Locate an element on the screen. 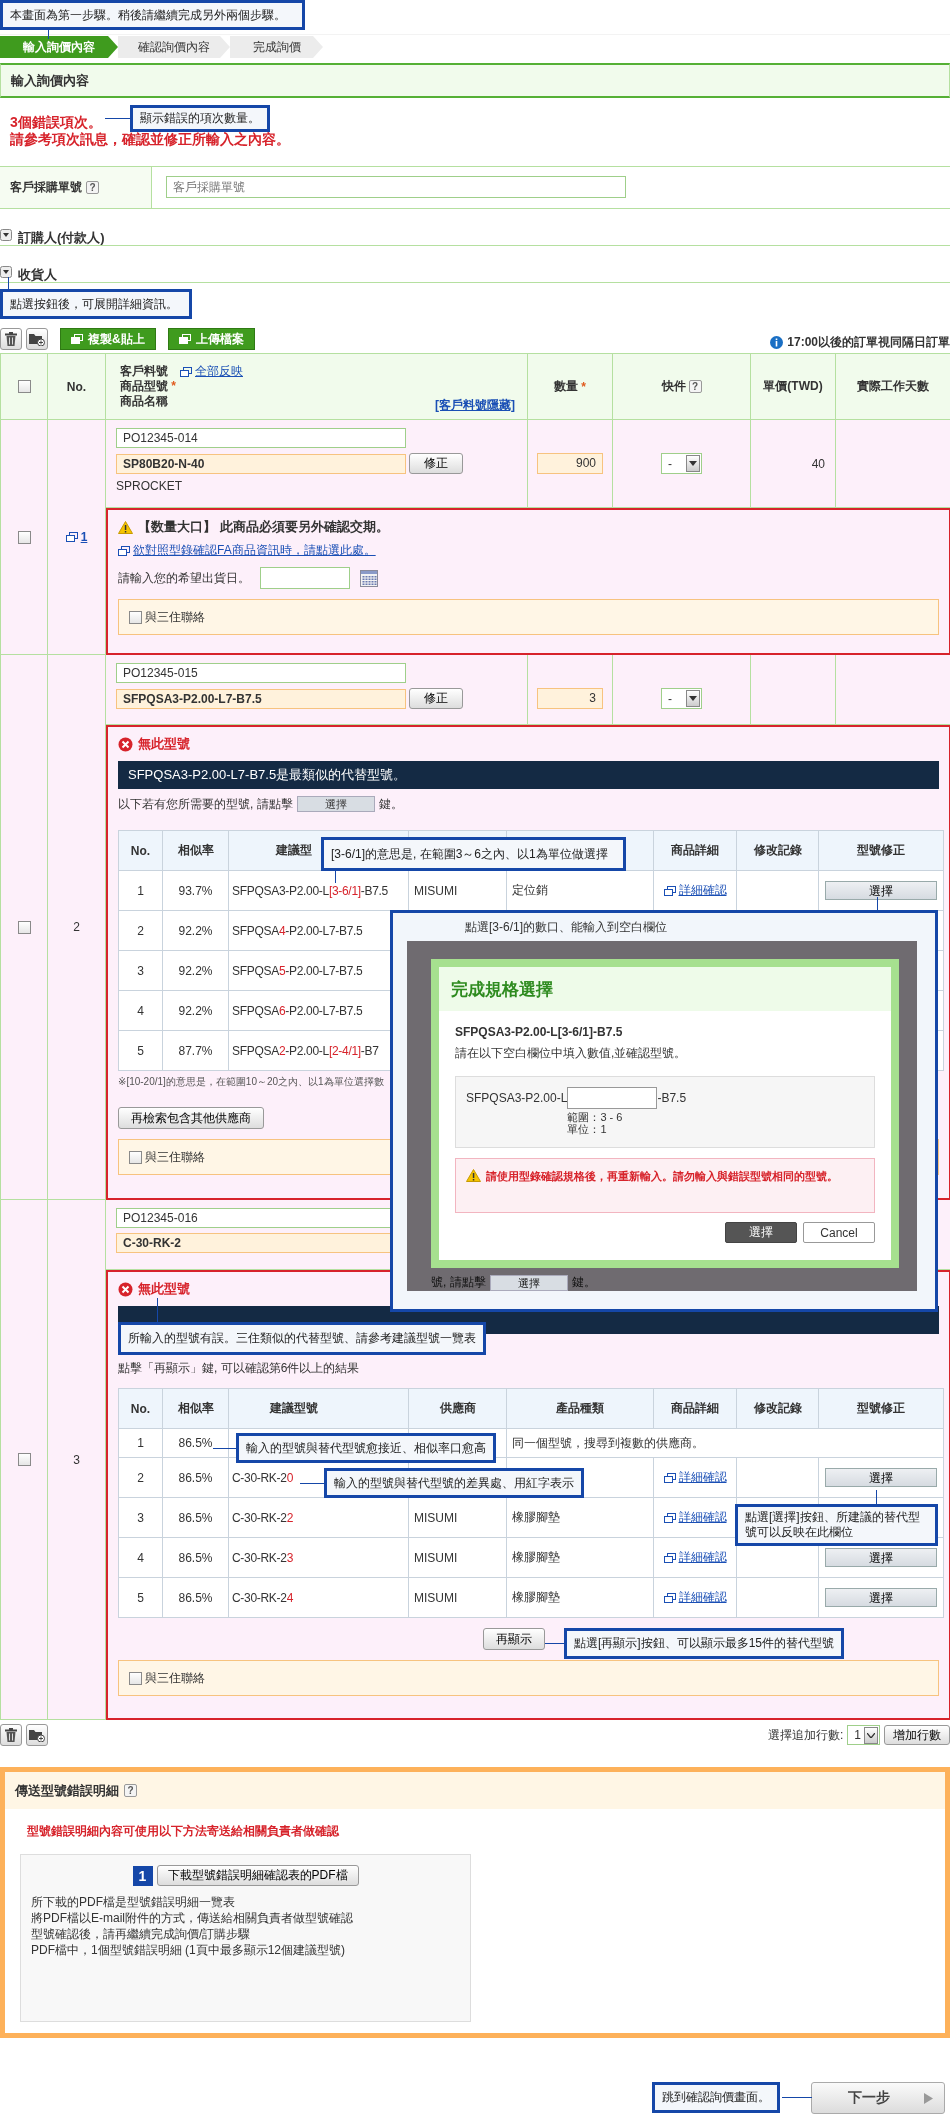 This screenshot has height=2115, width=950. po-number-field: 客戶採購單號 is located at coordinates (396, 187).